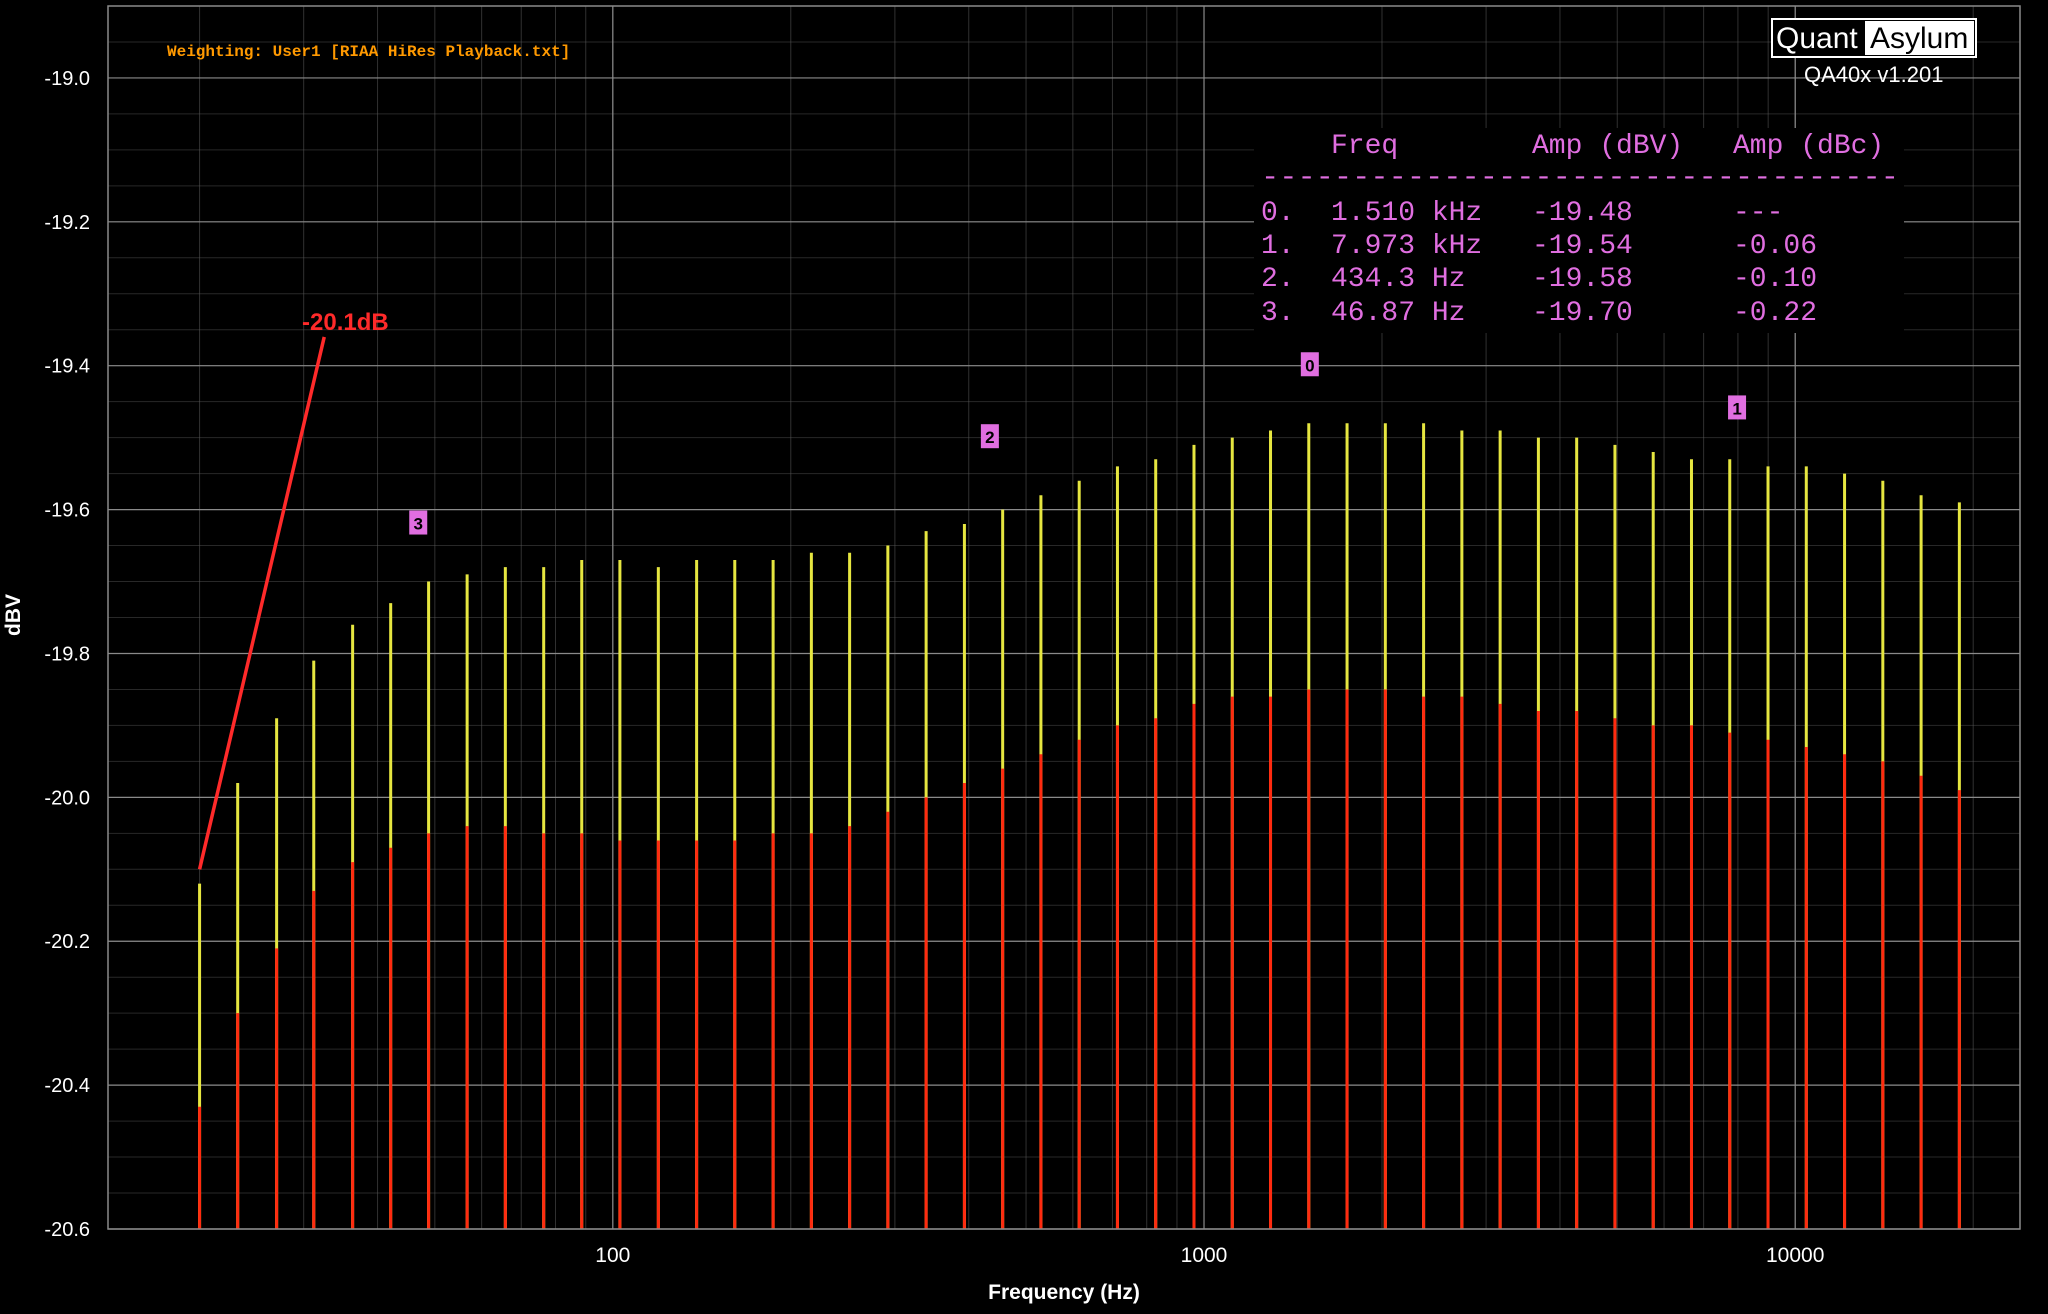  What do you see at coordinates (1775, 246) in the screenshot?
I see `table-row-amp-dbc: -0.06` at bounding box center [1775, 246].